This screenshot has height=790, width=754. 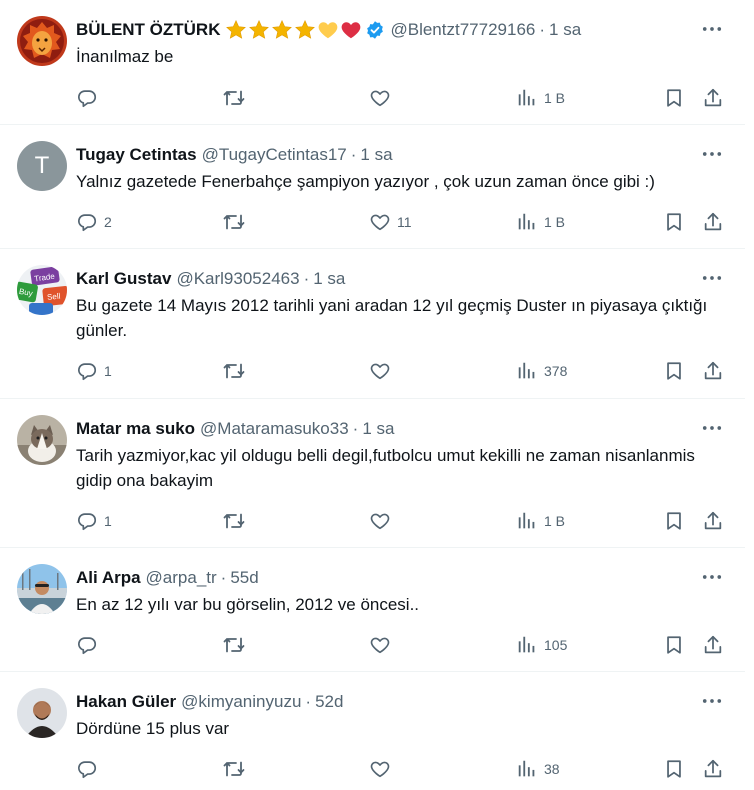 What do you see at coordinates (237, 279) in the screenshot?
I see `user-handle: @Karl93052463` at bounding box center [237, 279].